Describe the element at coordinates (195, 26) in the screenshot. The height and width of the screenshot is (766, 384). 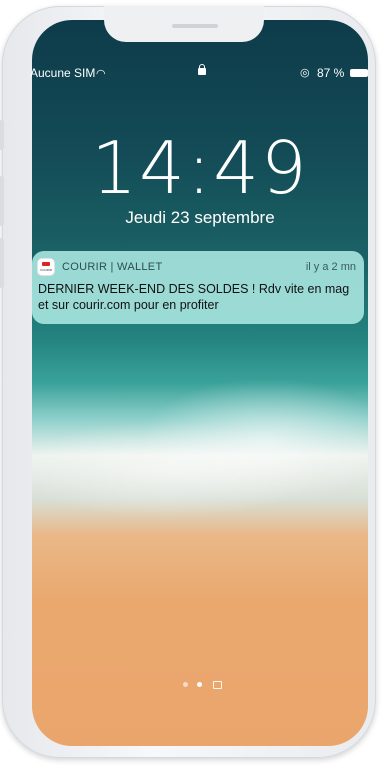
I see `speaker` at that location.